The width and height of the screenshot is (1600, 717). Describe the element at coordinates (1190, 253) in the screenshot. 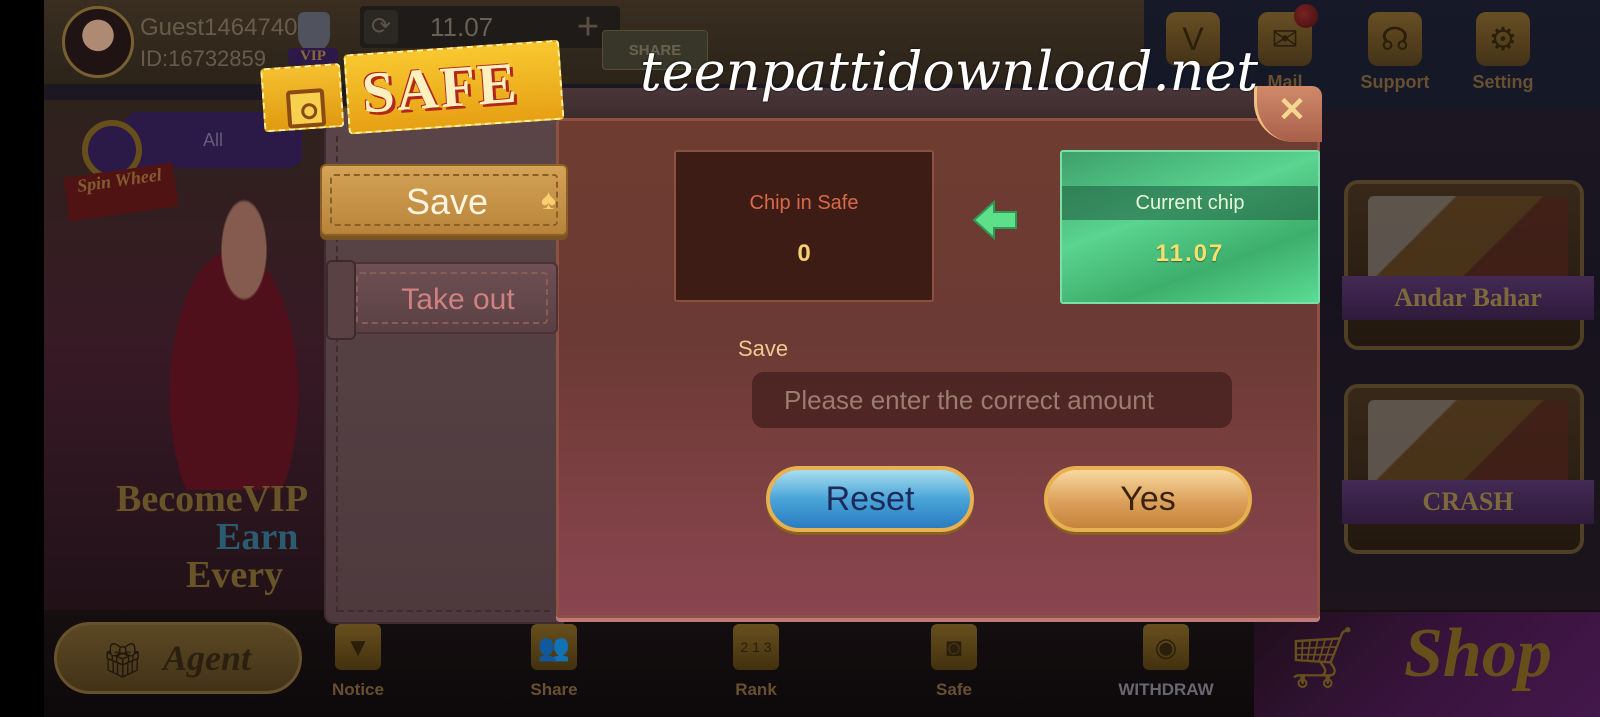

I see `current-chip-value: 11.07` at that location.